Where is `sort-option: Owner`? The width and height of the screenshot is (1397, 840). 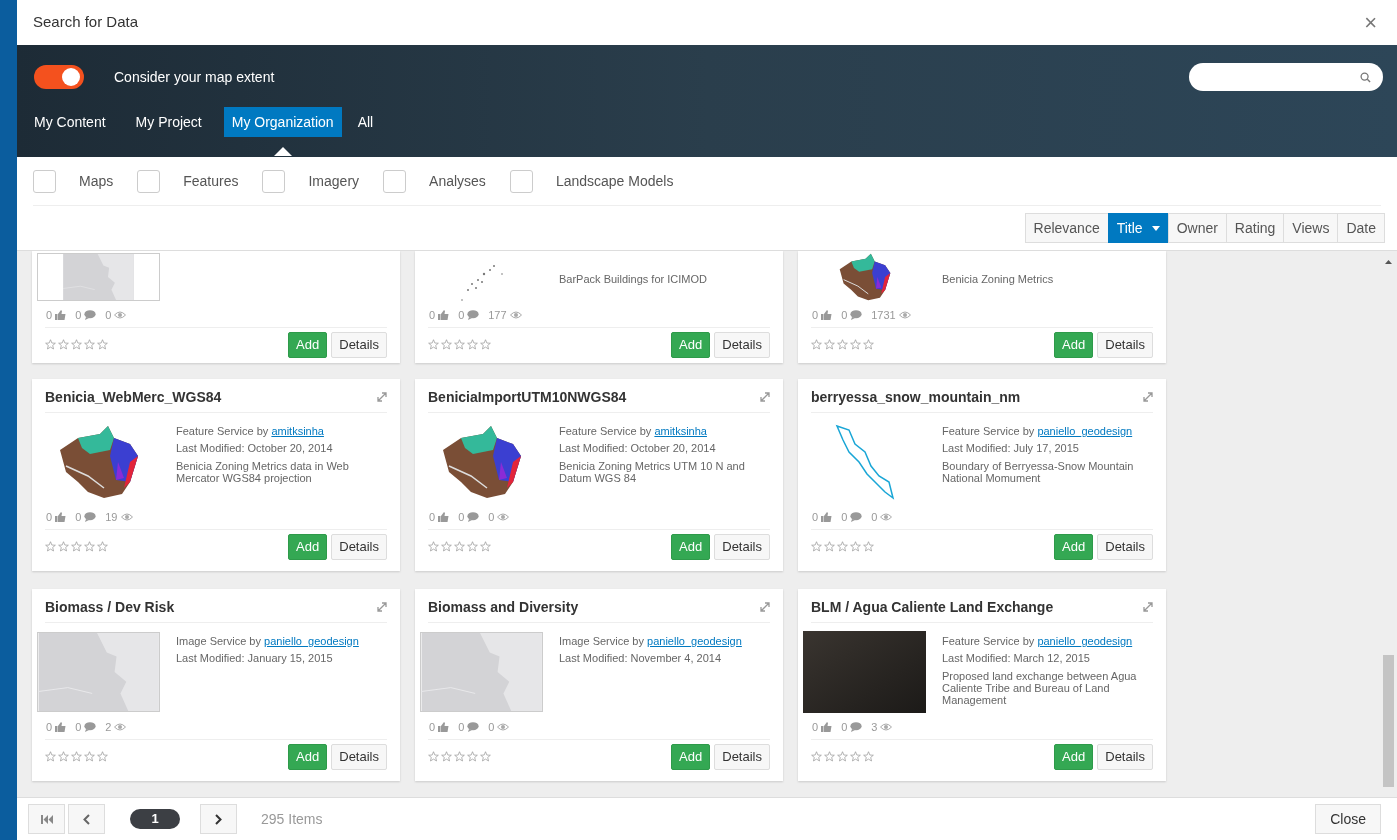 sort-option: Owner is located at coordinates (1197, 228).